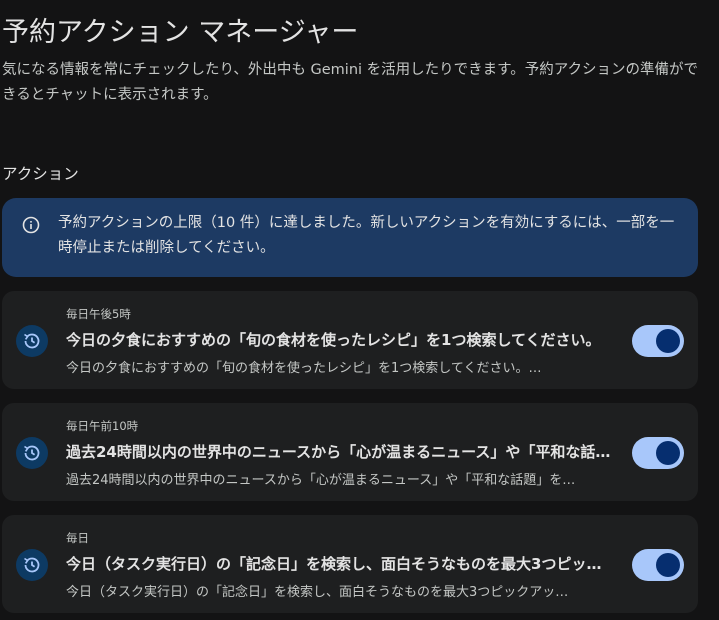  What do you see at coordinates (102, 426) in the screenshot?
I see `action-schedule: 毎日午前10時` at bounding box center [102, 426].